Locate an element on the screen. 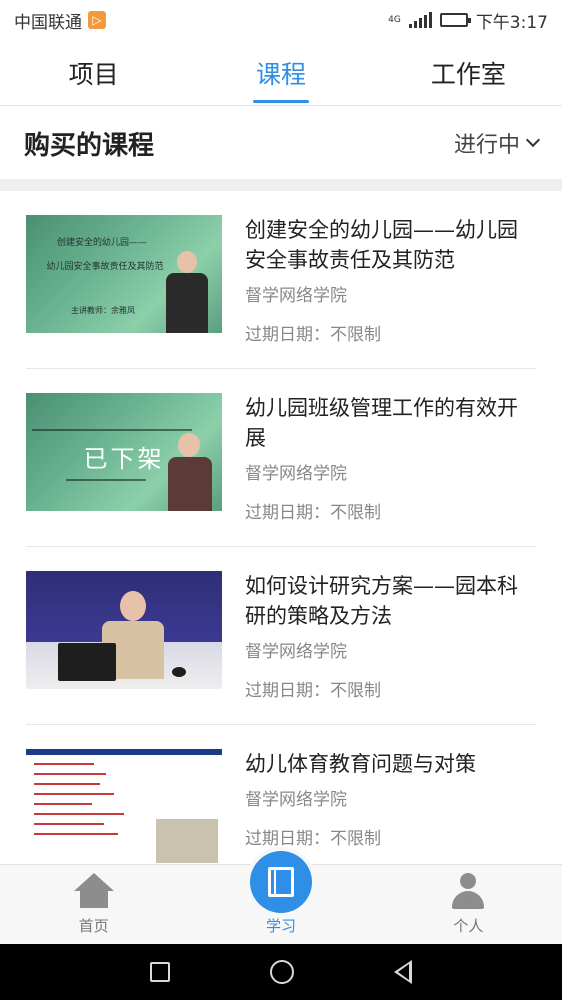 The width and height of the screenshot is (562, 1000). status-bar: 中国联通 ▷ 4G 下午3:17 is located at coordinates (281, 20).